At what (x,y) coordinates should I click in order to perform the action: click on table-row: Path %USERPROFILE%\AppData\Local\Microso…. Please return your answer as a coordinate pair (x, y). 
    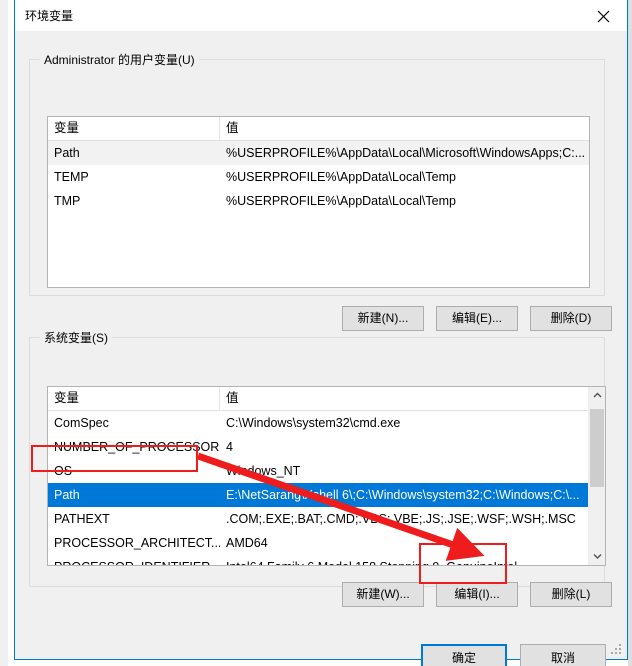
    Looking at the image, I should click on (318, 153).